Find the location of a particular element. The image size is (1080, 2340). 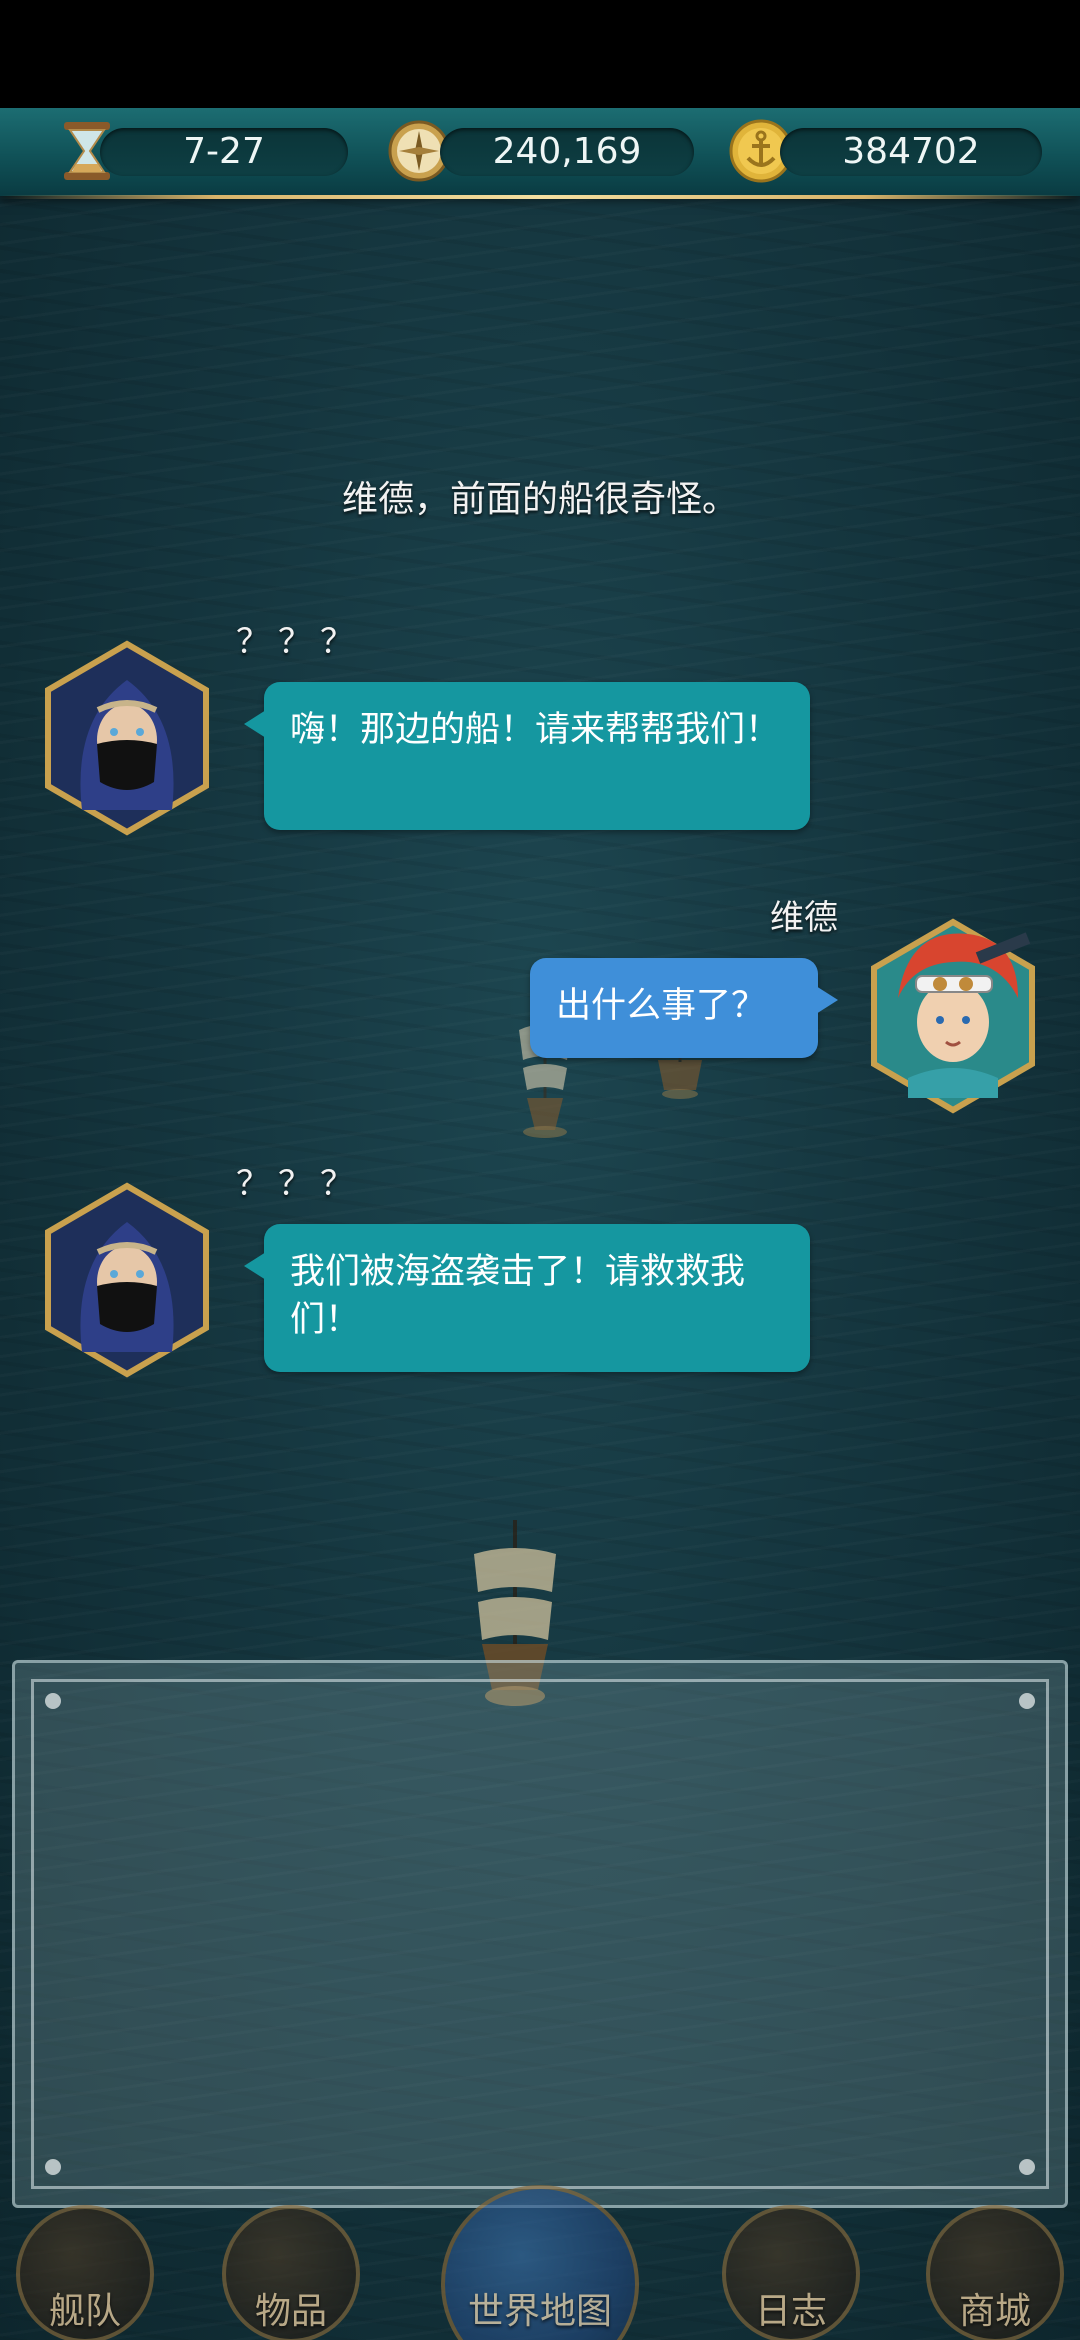

wade-portrait is located at coordinates (953, 1016).